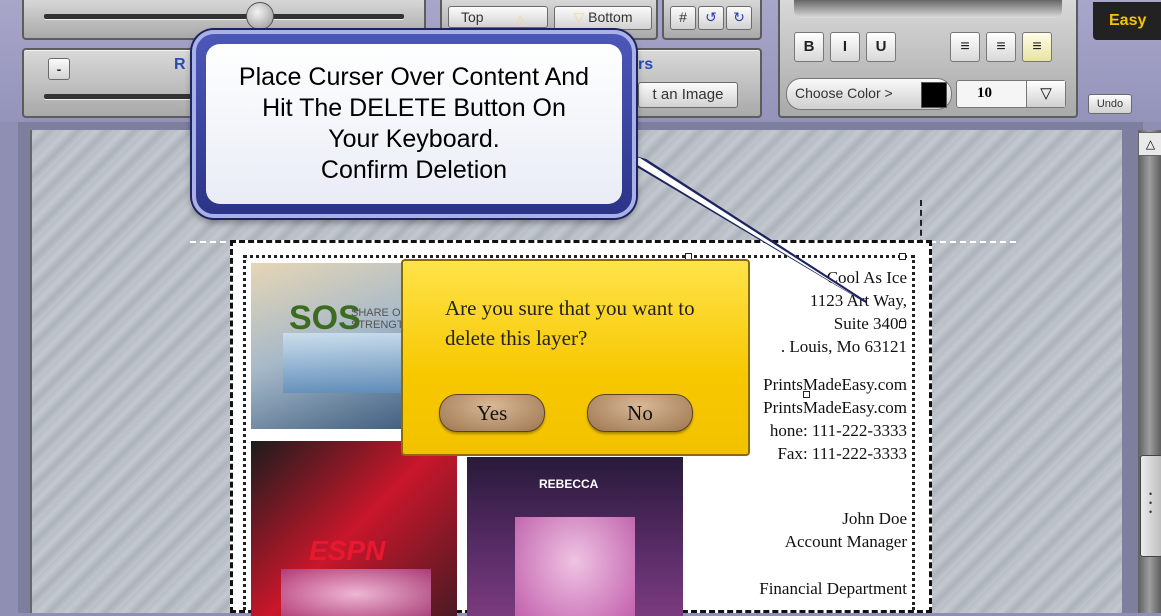 This screenshot has height=616, width=1161. What do you see at coordinates (934, 95) in the screenshot?
I see `color-swatch` at bounding box center [934, 95].